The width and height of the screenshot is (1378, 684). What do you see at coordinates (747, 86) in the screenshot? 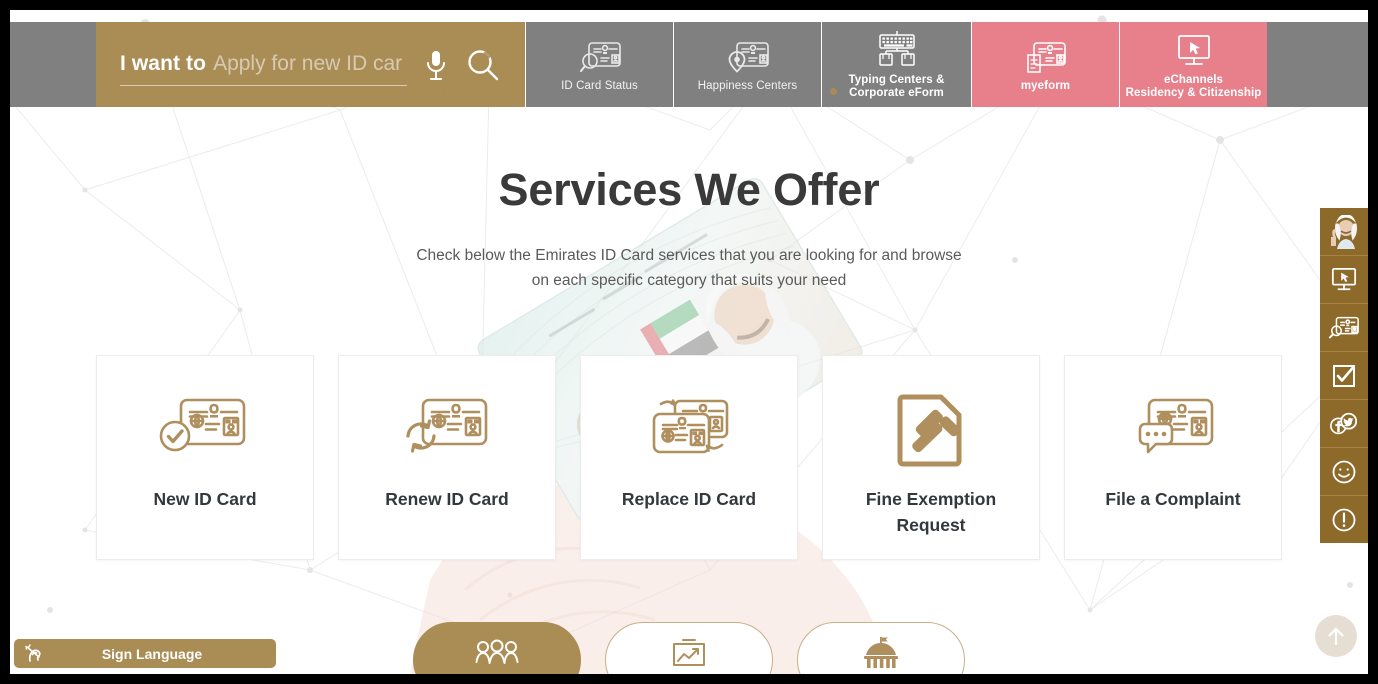
I see `nav-tab-label: Happiness Centers` at bounding box center [747, 86].